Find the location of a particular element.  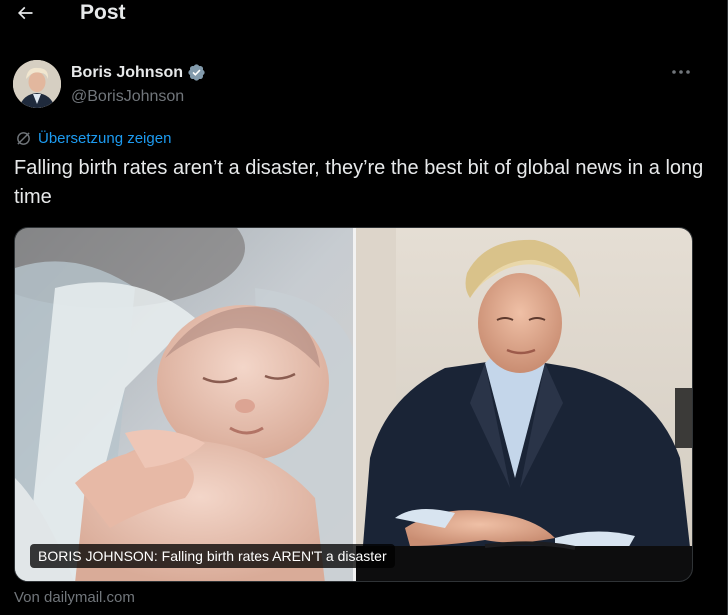

more-options-button is located at coordinates (681, 72).